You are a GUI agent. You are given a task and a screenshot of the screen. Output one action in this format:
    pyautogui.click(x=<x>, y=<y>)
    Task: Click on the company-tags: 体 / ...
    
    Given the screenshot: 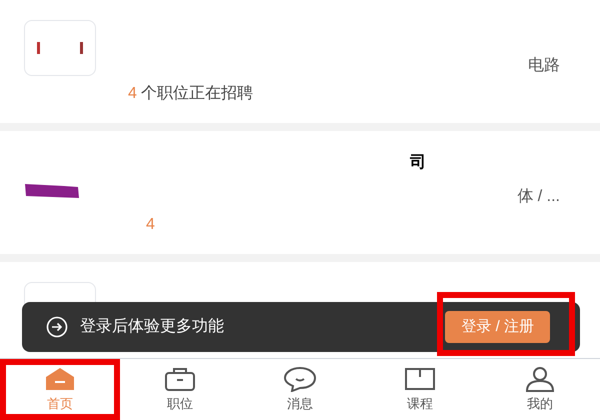 What is the action you would take?
    pyautogui.click(x=538, y=195)
    